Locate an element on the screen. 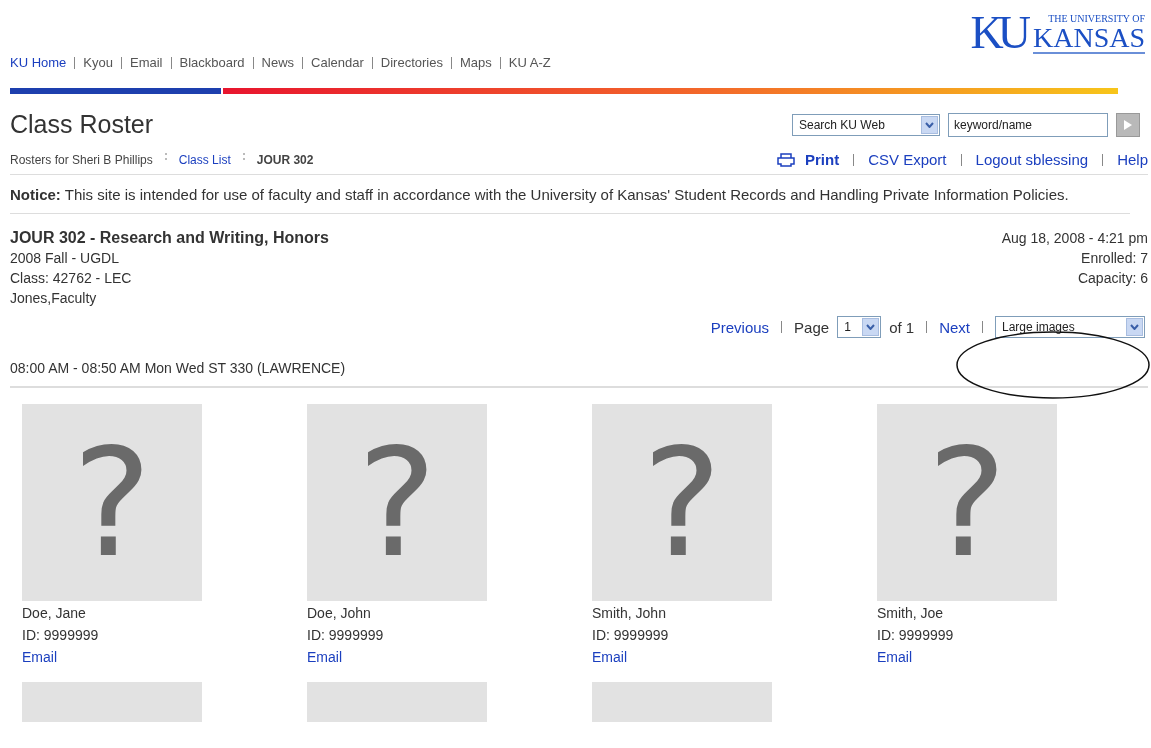 Image resolution: width=1151 pixels, height=748 pixels. breadcrumb-text: JOUR 302 is located at coordinates (285, 159).